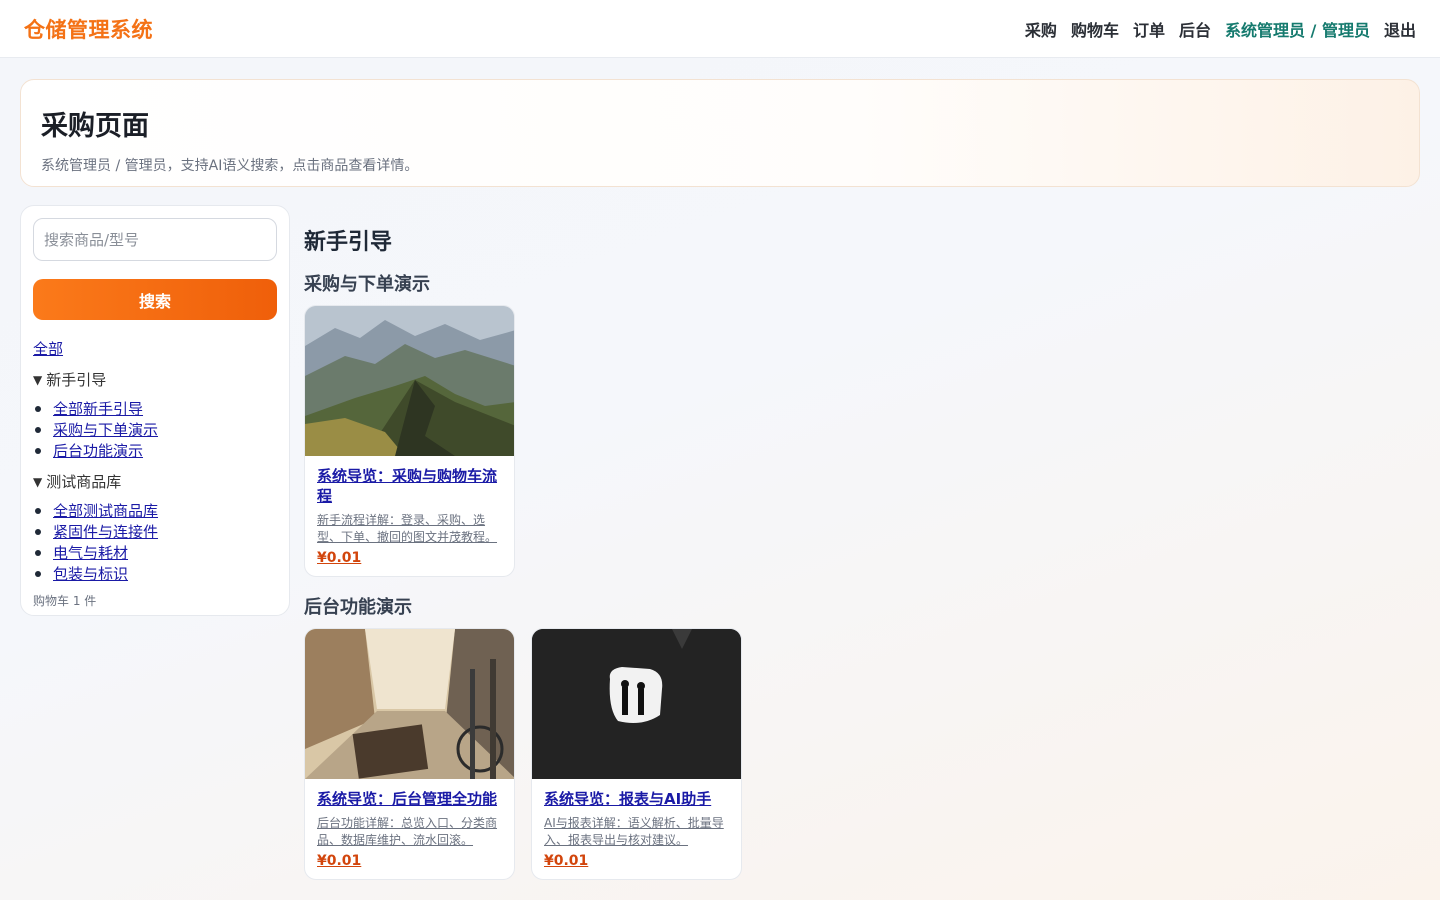 Image resolution: width=1440 pixels, height=900 pixels. I want to click on product-title-link: 系统导览：后台管理全功能, so click(409, 799).